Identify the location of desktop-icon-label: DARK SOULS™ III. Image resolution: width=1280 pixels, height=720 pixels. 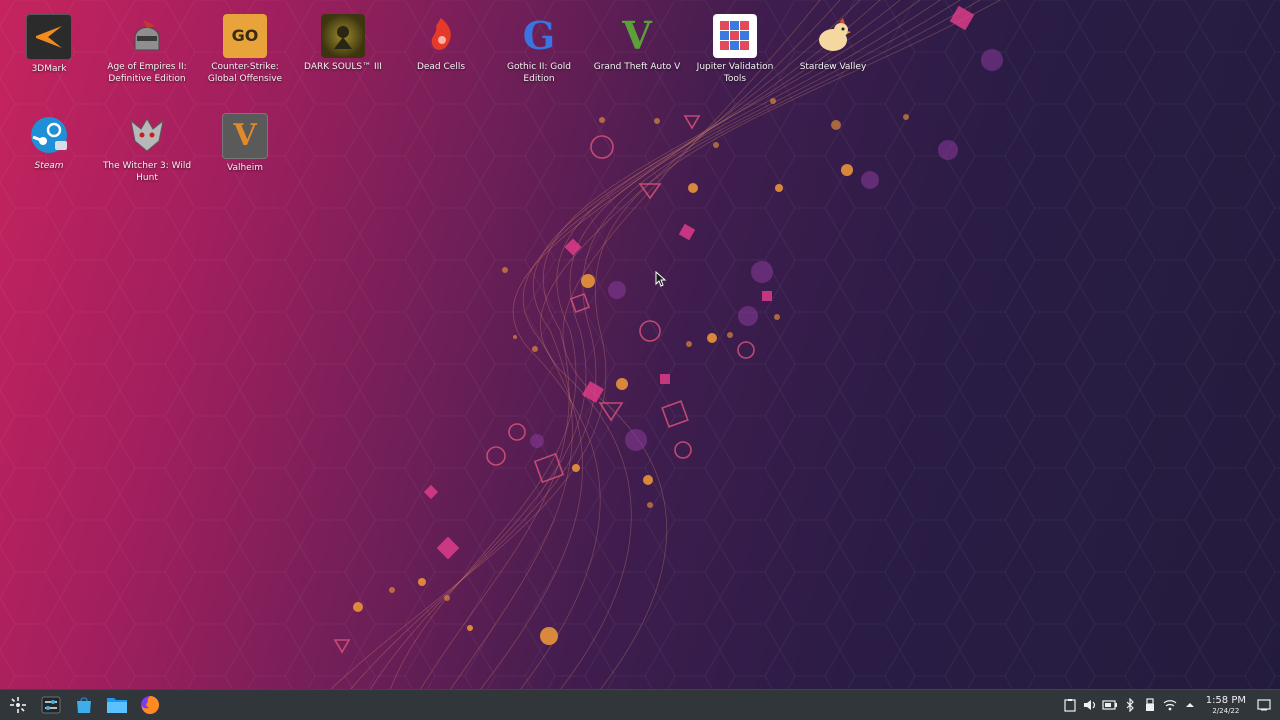
(343, 67).